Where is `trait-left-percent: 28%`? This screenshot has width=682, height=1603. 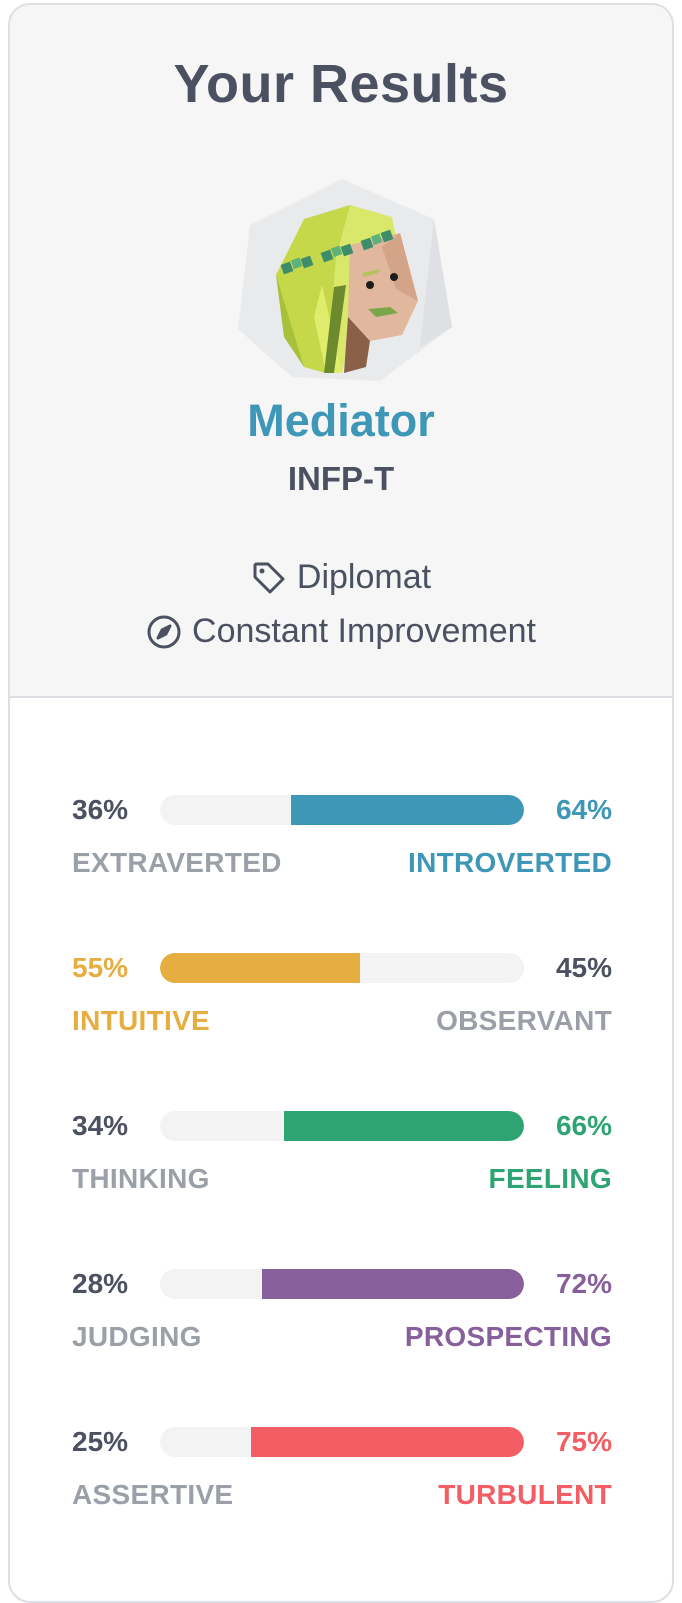
trait-left-percent: 28% is located at coordinates (100, 1283).